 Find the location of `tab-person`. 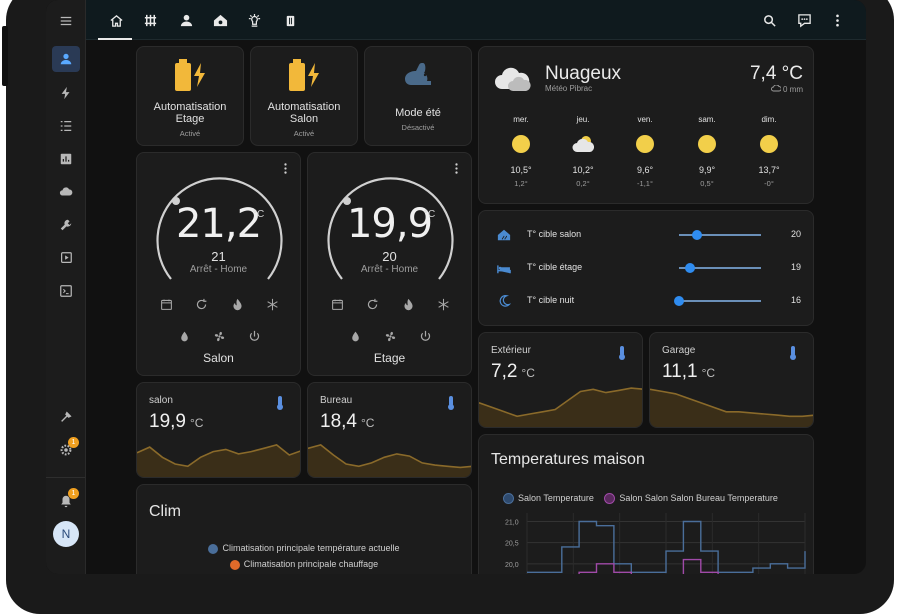

tab-person is located at coordinates (186, 20).